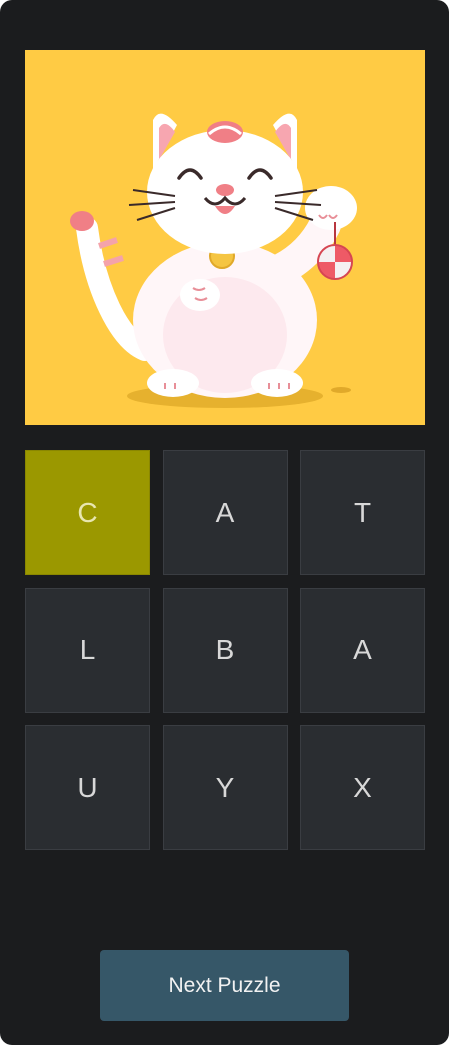  I want to click on letter-tile: Y, so click(225, 787).